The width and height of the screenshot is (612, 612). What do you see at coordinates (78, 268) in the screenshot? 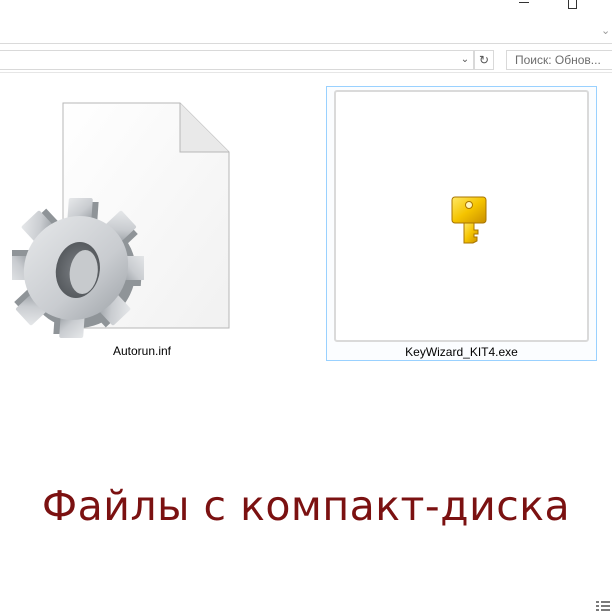
I see `gear-icon` at bounding box center [78, 268].